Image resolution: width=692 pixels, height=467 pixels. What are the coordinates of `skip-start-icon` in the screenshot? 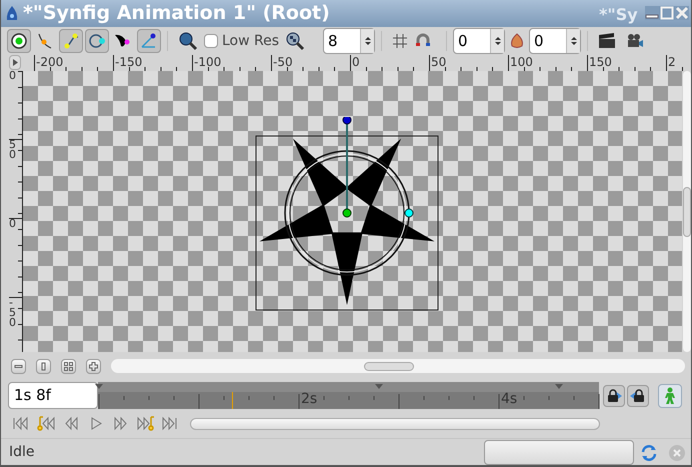 It's located at (21, 424).